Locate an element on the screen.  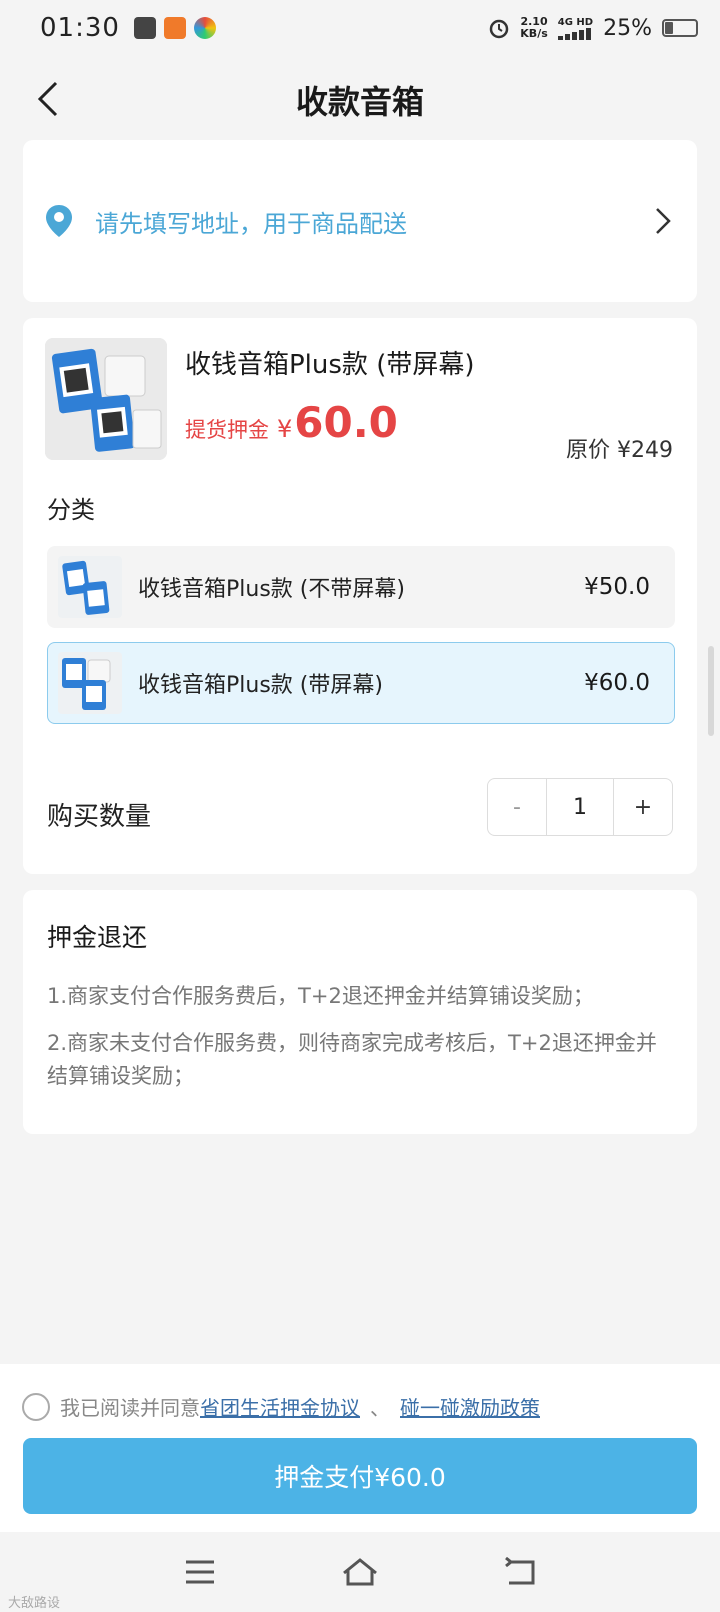
speaker-product-image is located at coordinates (106, 399).